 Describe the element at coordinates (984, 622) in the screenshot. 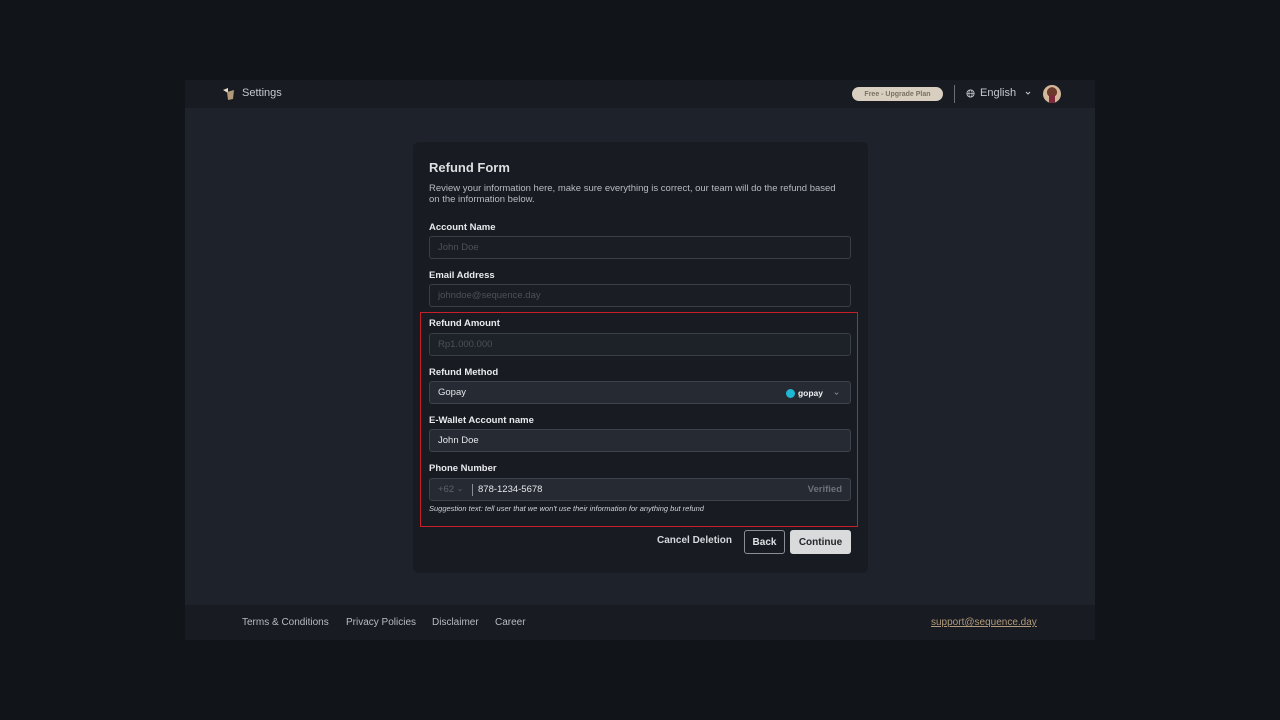

I see `support-email-link: support@sequence.day` at that location.